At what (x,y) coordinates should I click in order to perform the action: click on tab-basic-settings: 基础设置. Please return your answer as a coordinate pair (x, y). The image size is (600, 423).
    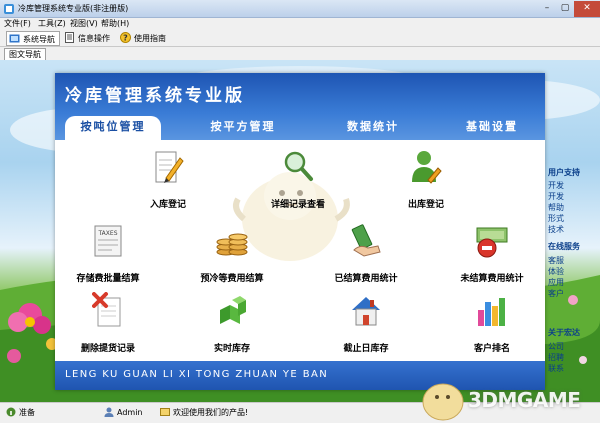
    Looking at the image, I should click on (492, 128).